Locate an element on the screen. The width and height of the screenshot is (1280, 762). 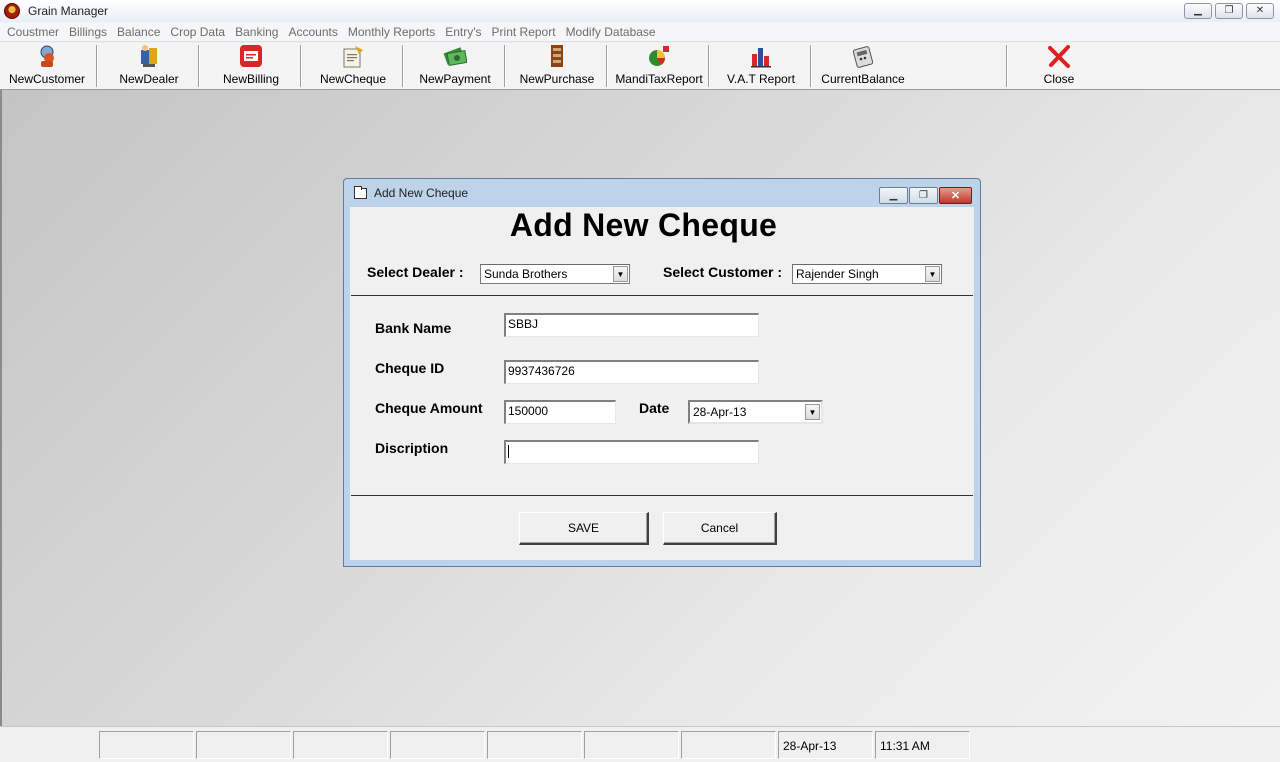
folder-icon is located at coordinates (360, 192).